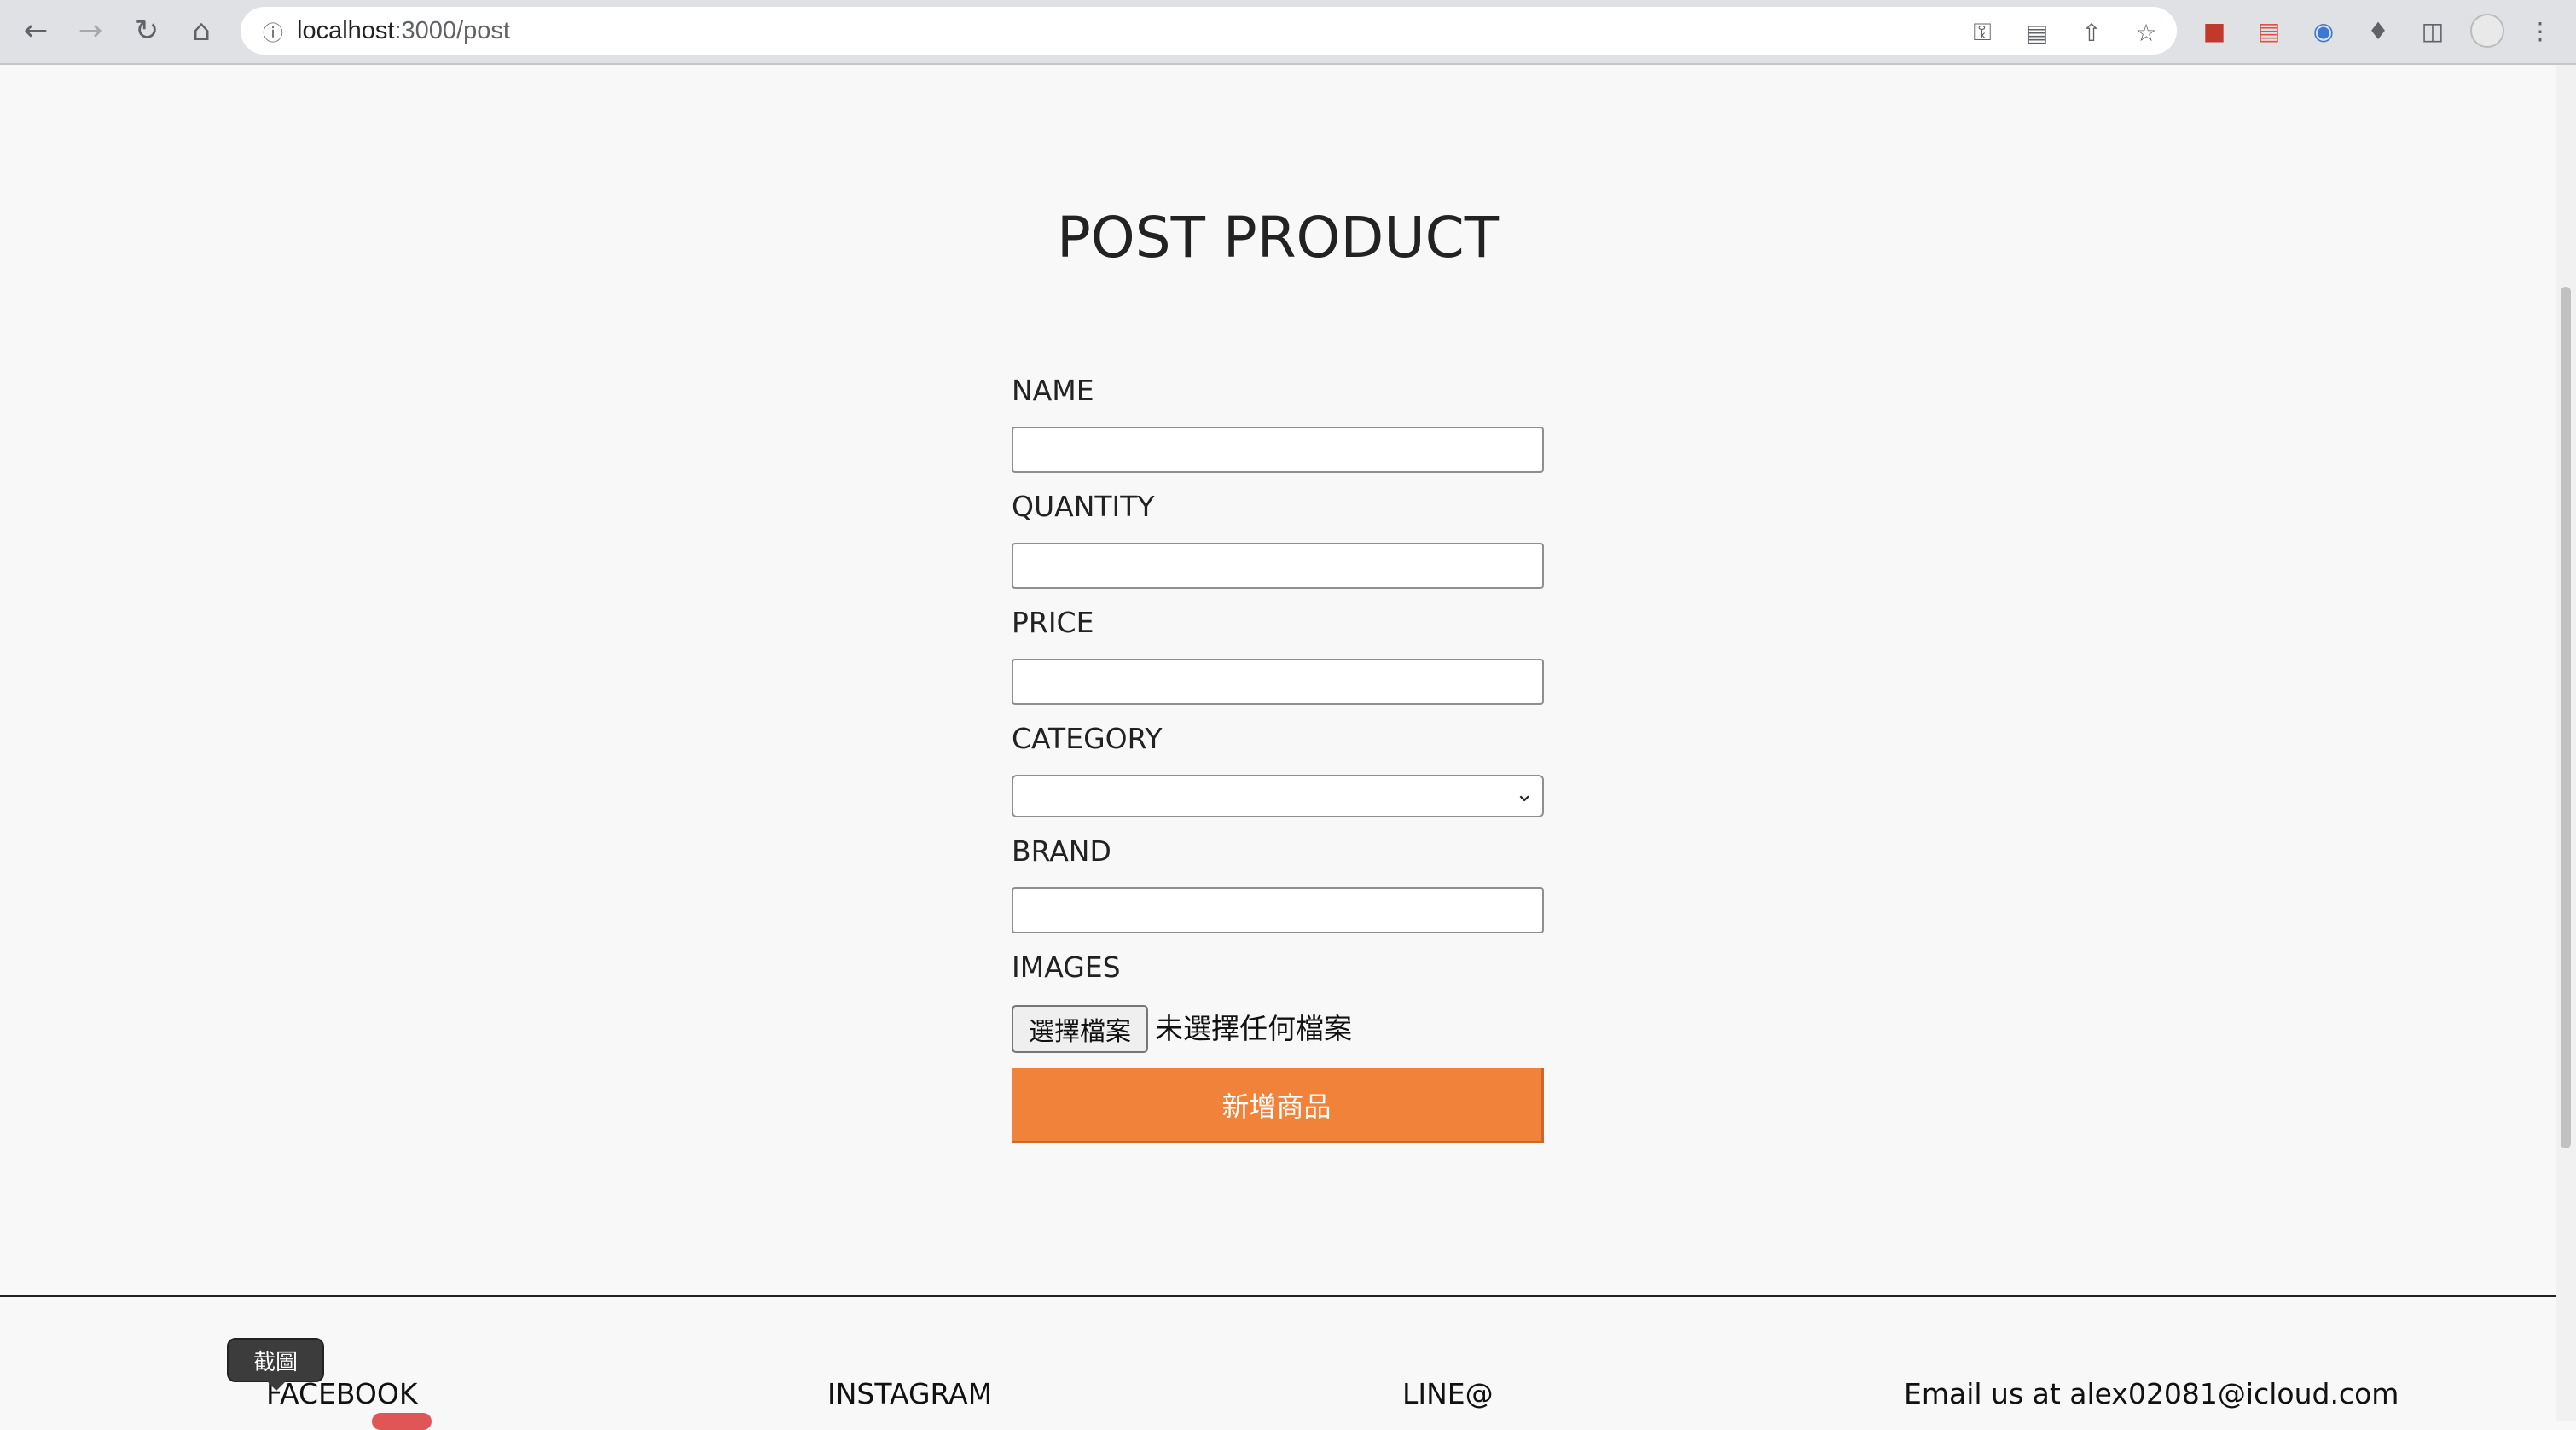 This screenshot has width=2576, height=1430. Describe the element at coordinates (2214, 31) in the screenshot. I see `extension-red-icon: ■` at that location.